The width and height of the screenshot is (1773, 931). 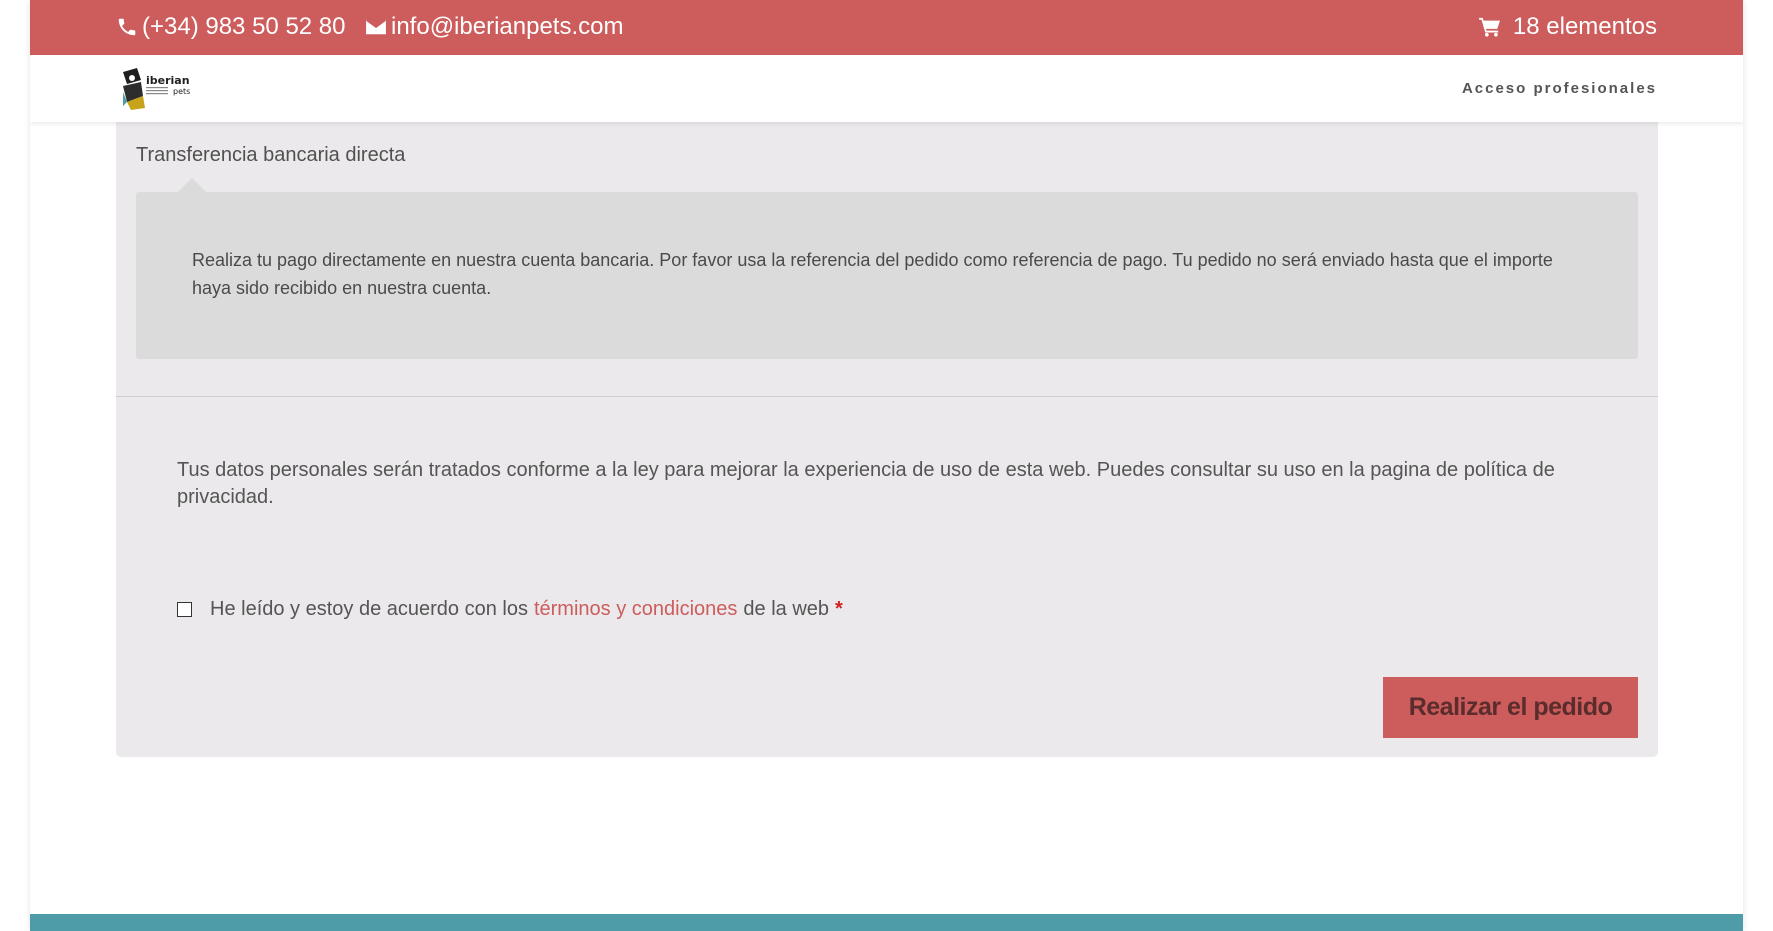 I want to click on payment-method-label: Transferencia bancaria directa, so click(x=270, y=155).